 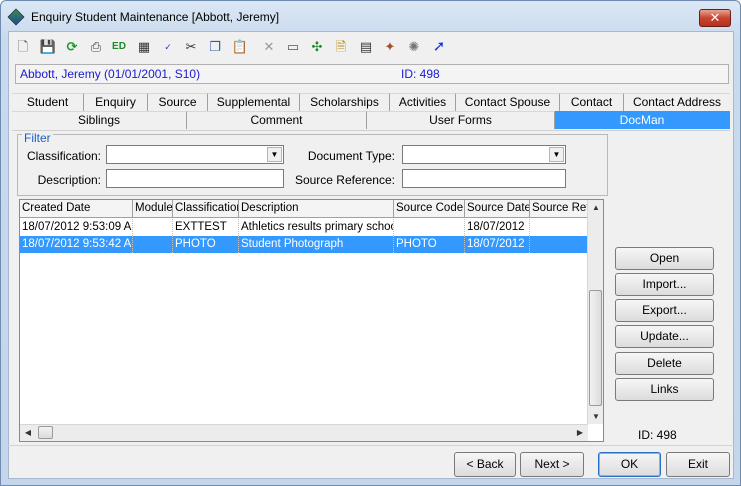 What do you see at coordinates (240, 47) in the screenshot?
I see `paste-icon: 📋` at bounding box center [240, 47].